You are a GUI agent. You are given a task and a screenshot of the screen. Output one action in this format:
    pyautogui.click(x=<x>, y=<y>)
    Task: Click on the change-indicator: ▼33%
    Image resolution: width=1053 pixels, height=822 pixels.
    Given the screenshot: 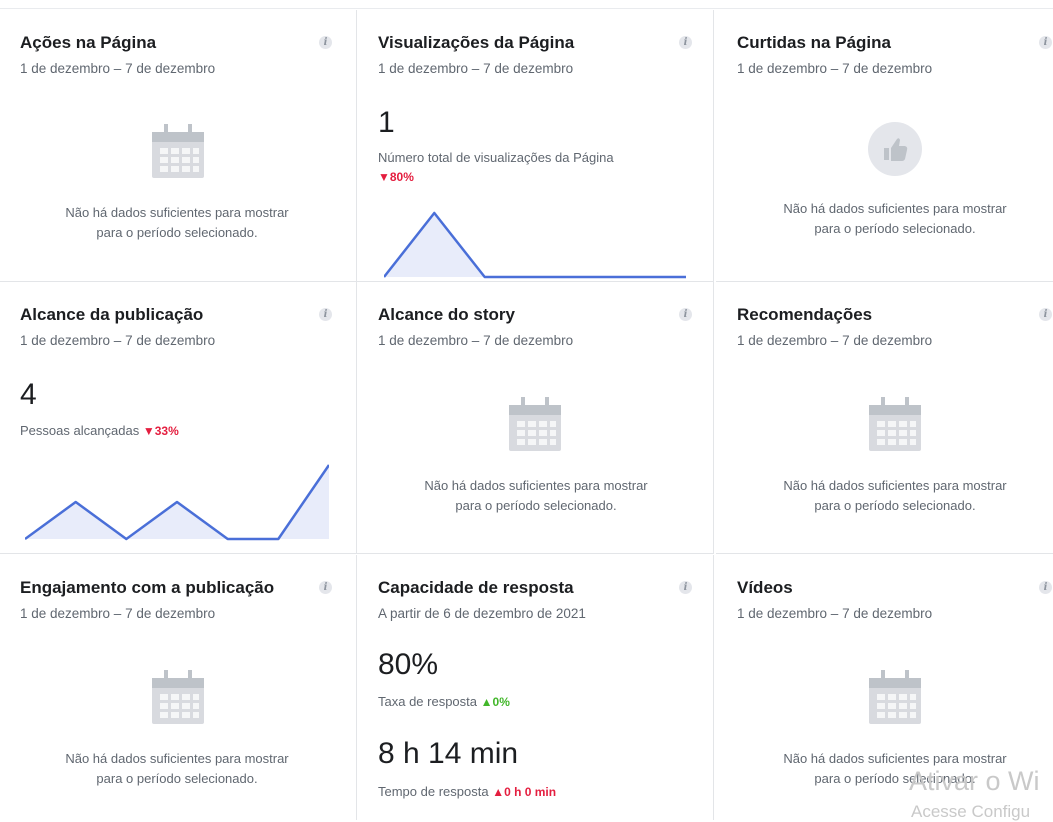 What is the action you would take?
    pyautogui.click(x=161, y=431)
    